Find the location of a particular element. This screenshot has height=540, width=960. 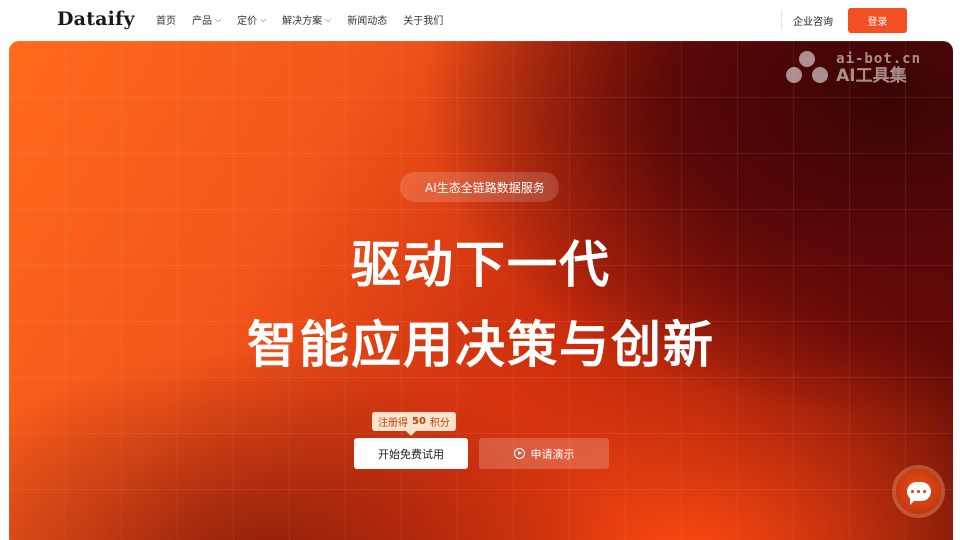

request-demo-button: 申请演示 is located at coordinates (544, 453).